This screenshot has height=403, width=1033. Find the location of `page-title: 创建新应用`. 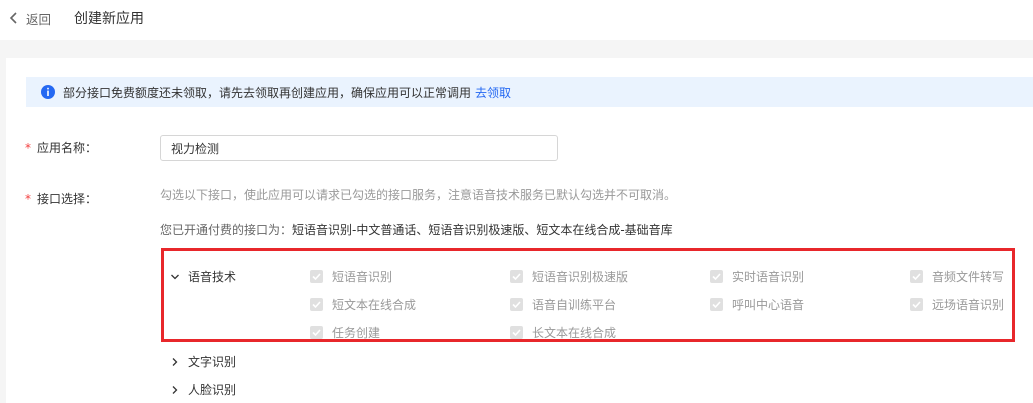

page-title: 创建新应用 is located at coordinates (109, 19).